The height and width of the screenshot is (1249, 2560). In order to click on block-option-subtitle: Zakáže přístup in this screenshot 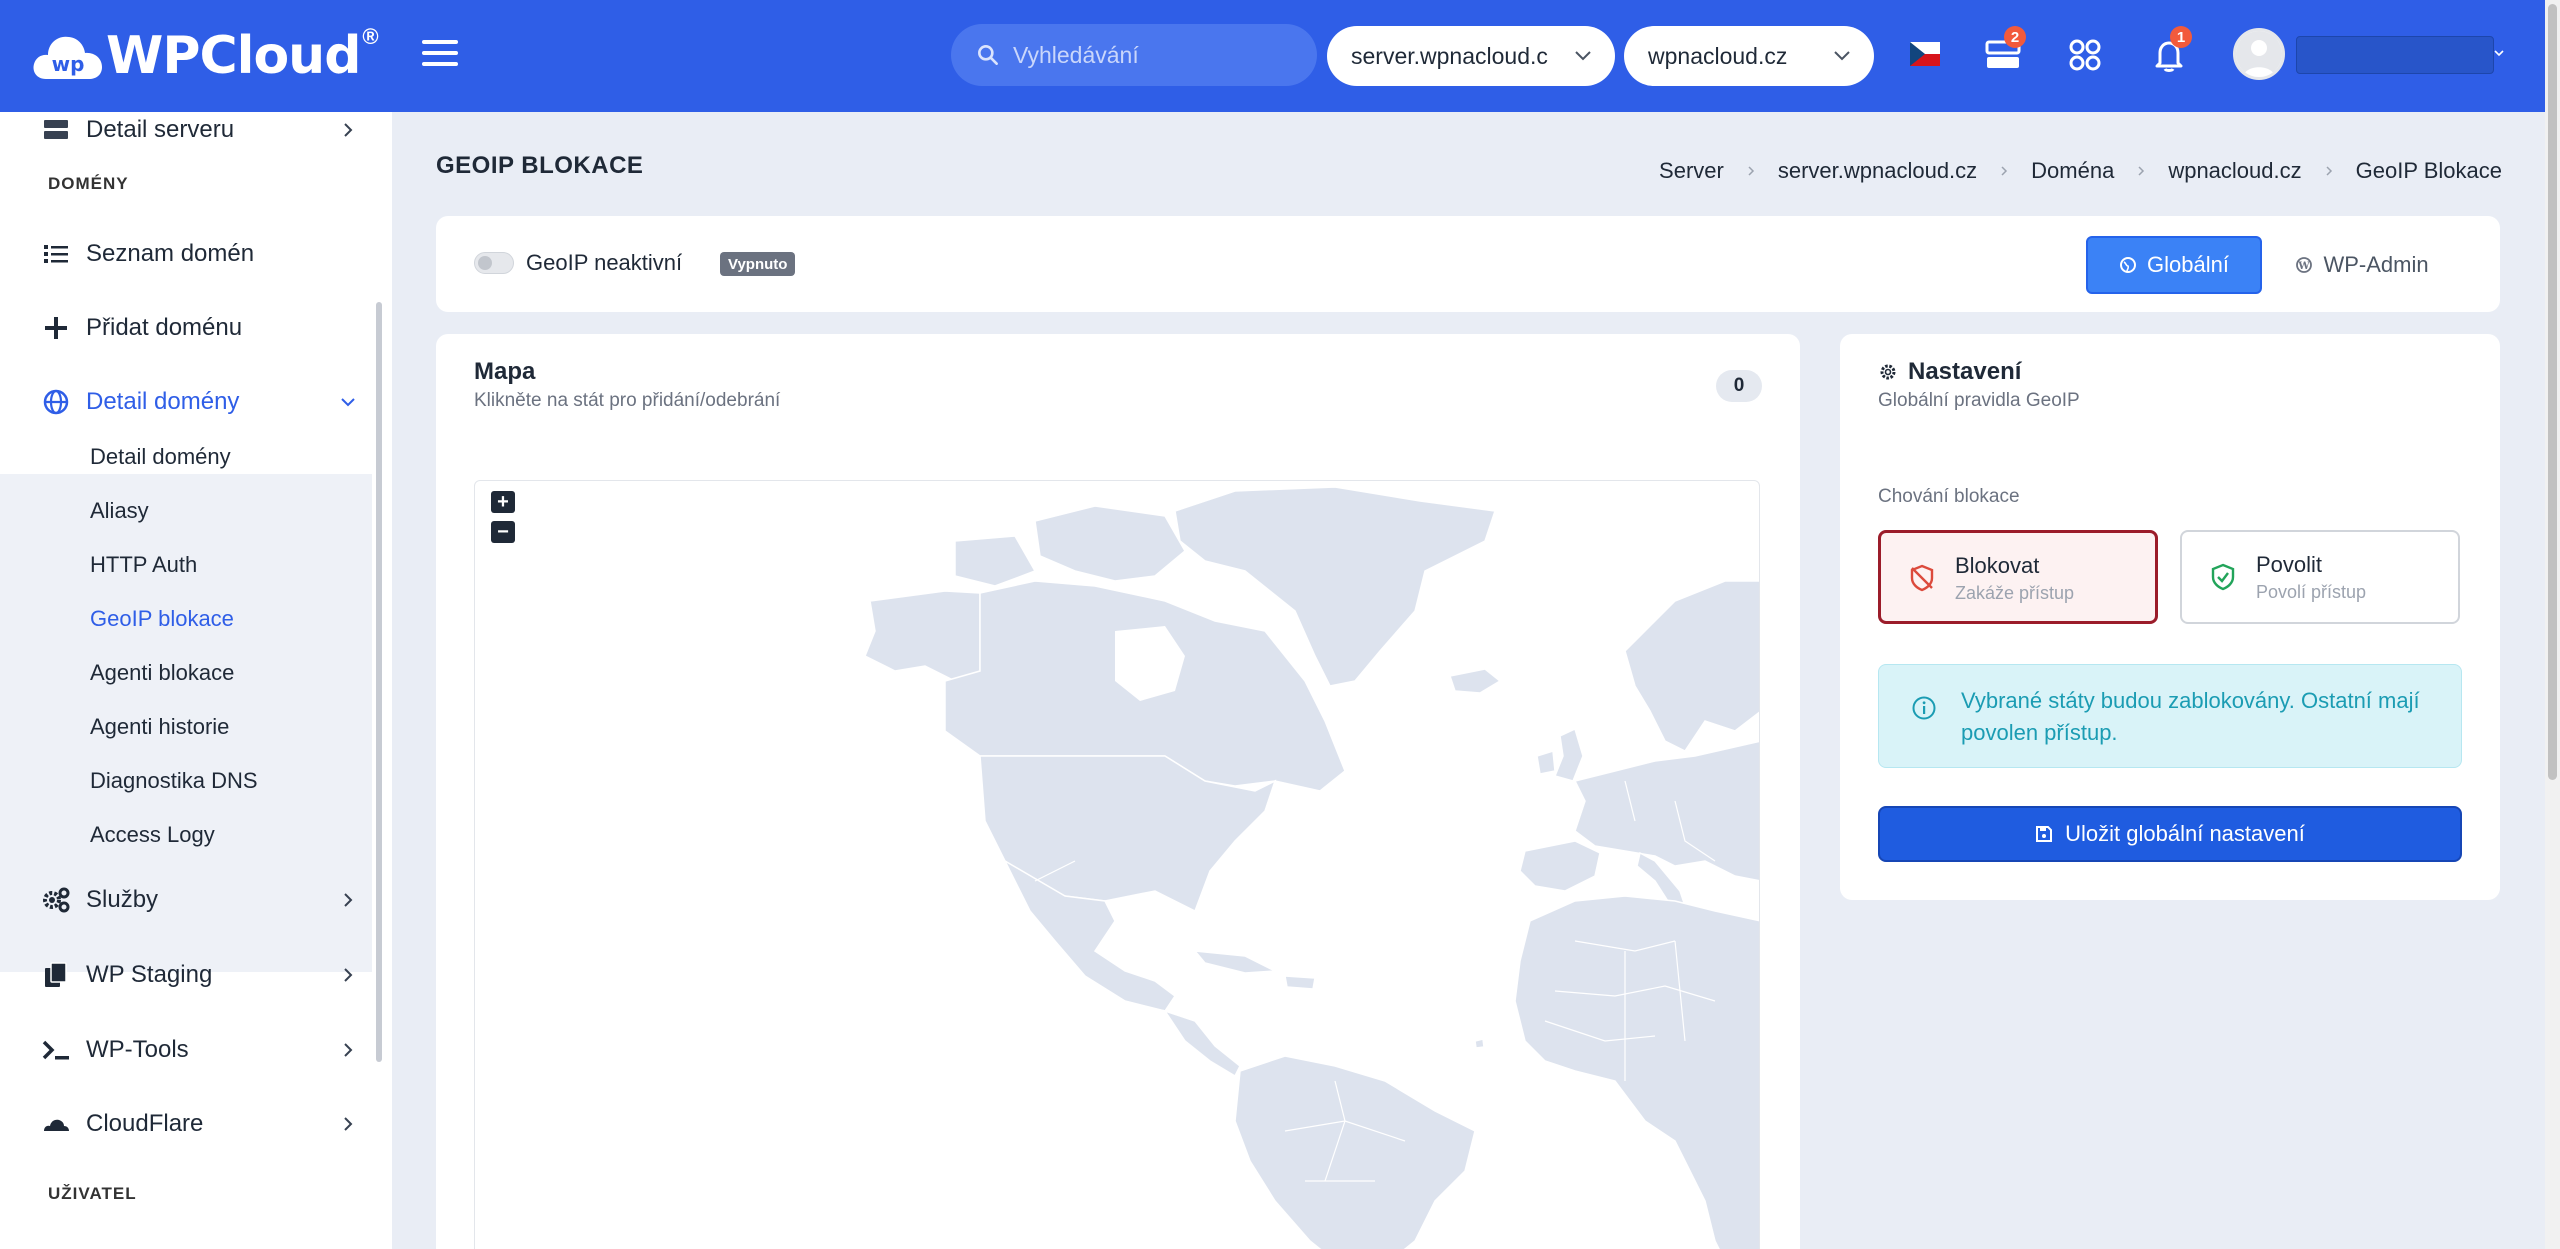, I will do `click(2015, 593)`.